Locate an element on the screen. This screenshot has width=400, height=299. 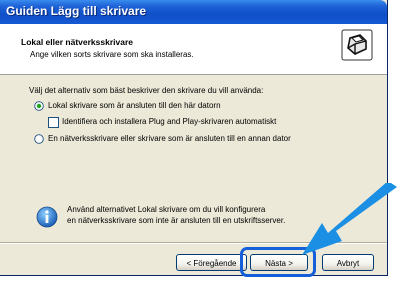
back-button: < Föregående is located at coordinates (211, 262).